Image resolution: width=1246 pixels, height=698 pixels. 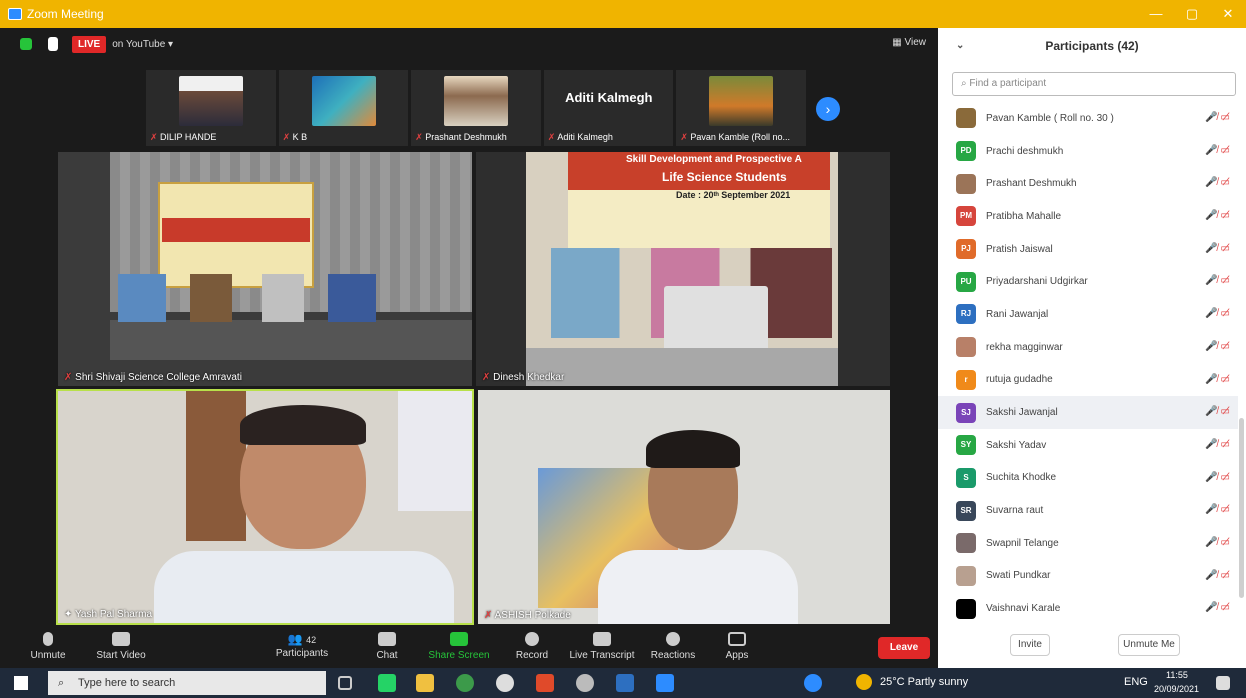 What do you see at coordinates (387, 639) in the screenshot?
I see `chat-icon` at bounding box center [387, 639].